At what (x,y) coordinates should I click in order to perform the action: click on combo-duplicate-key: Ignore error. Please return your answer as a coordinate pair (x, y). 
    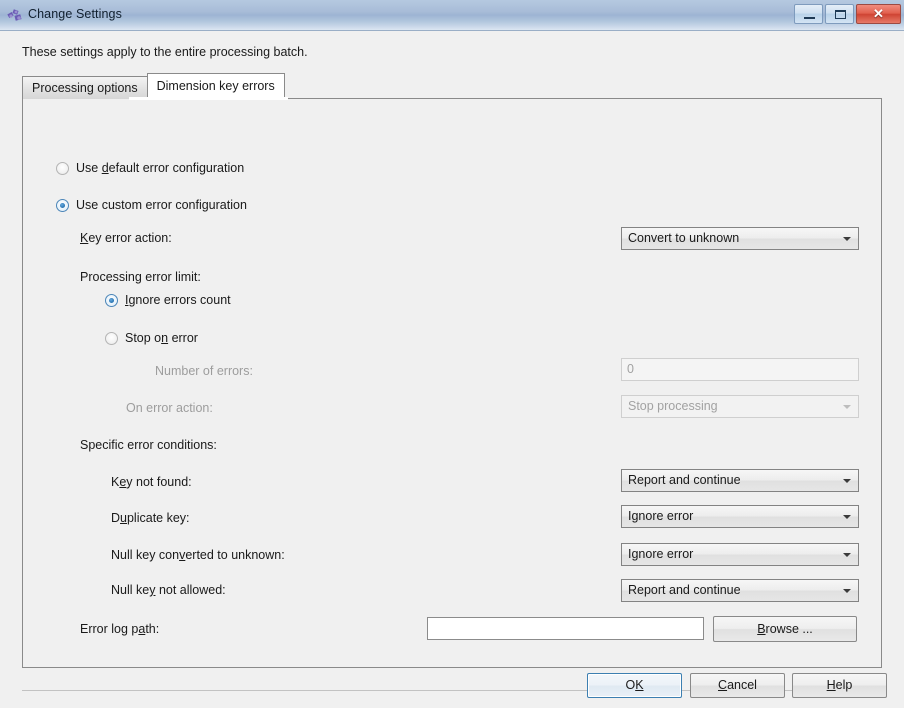
    Looking at the image, I should click on (740, 516).